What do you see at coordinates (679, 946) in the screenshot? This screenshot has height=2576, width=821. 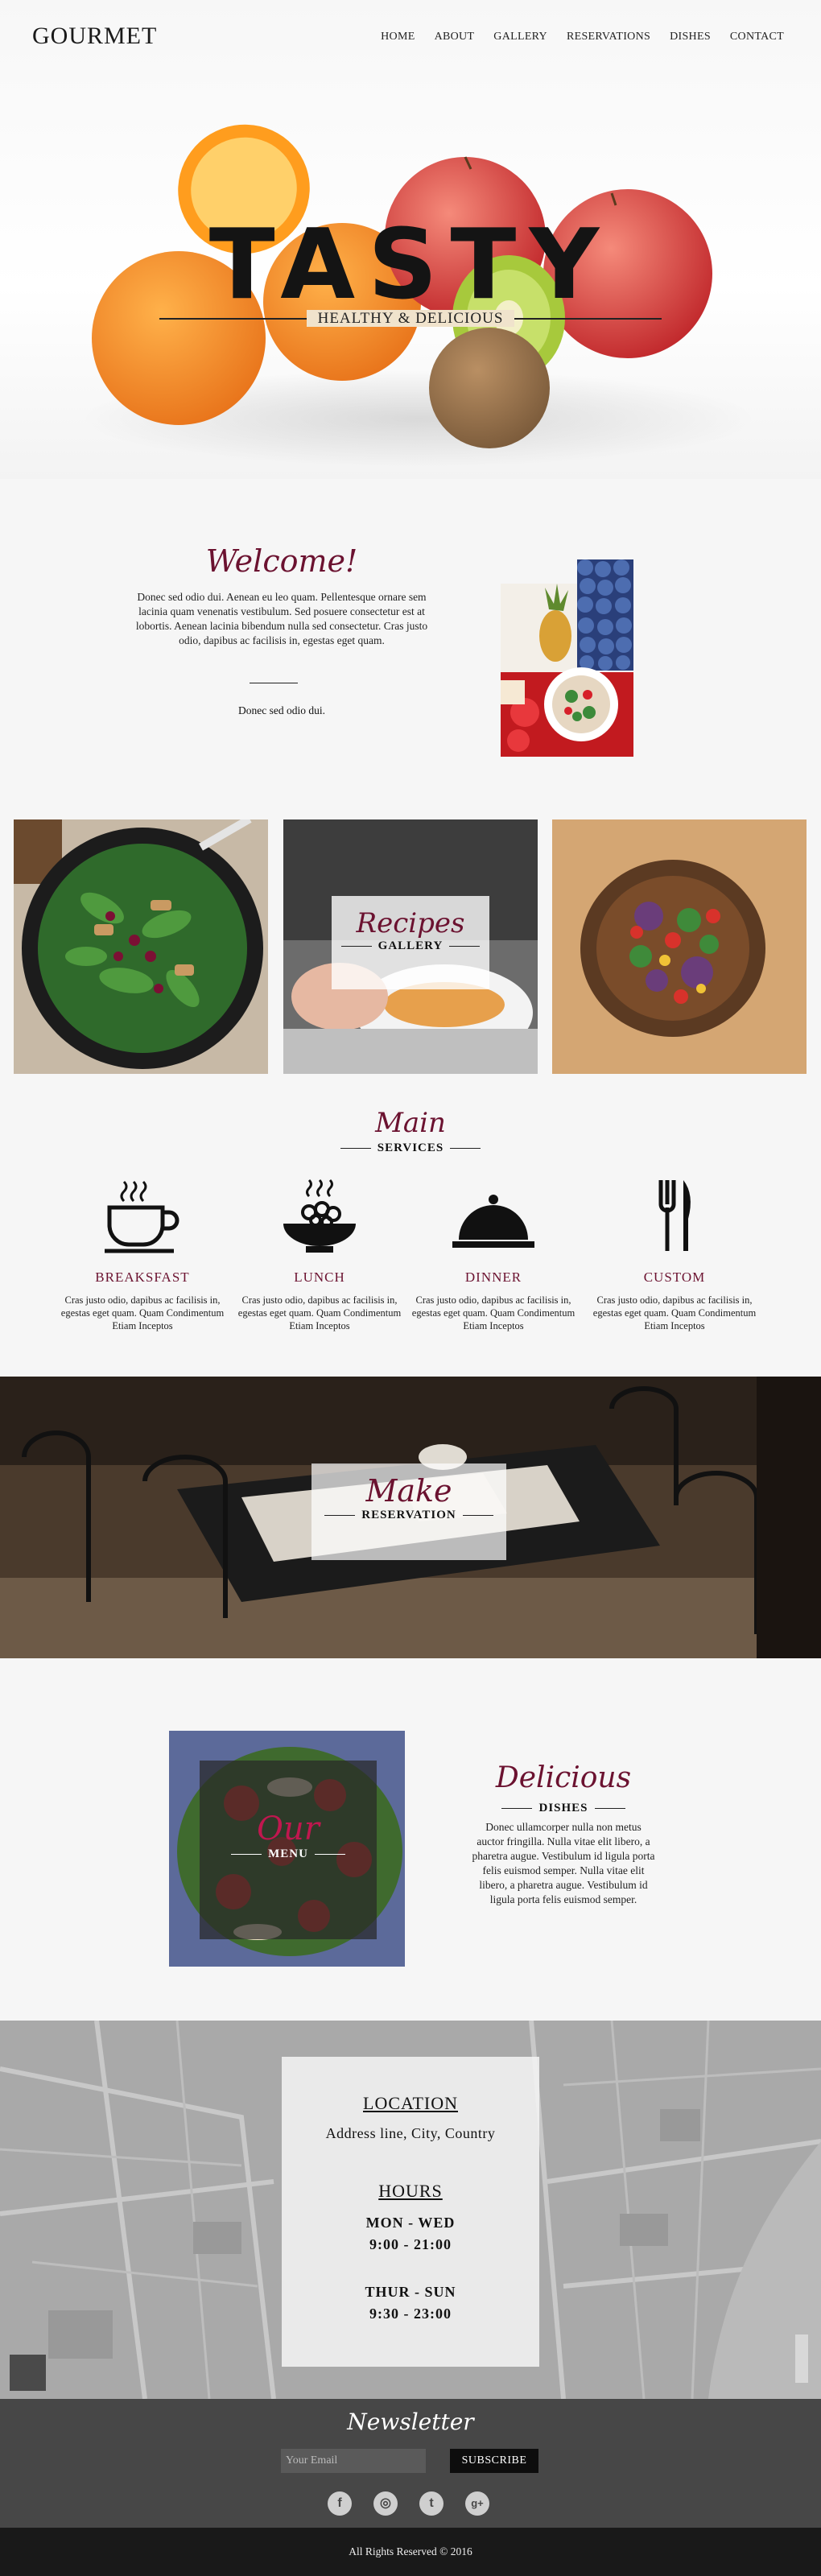 I see `gallery-bowl-photo` at bounding box center [679, 946].